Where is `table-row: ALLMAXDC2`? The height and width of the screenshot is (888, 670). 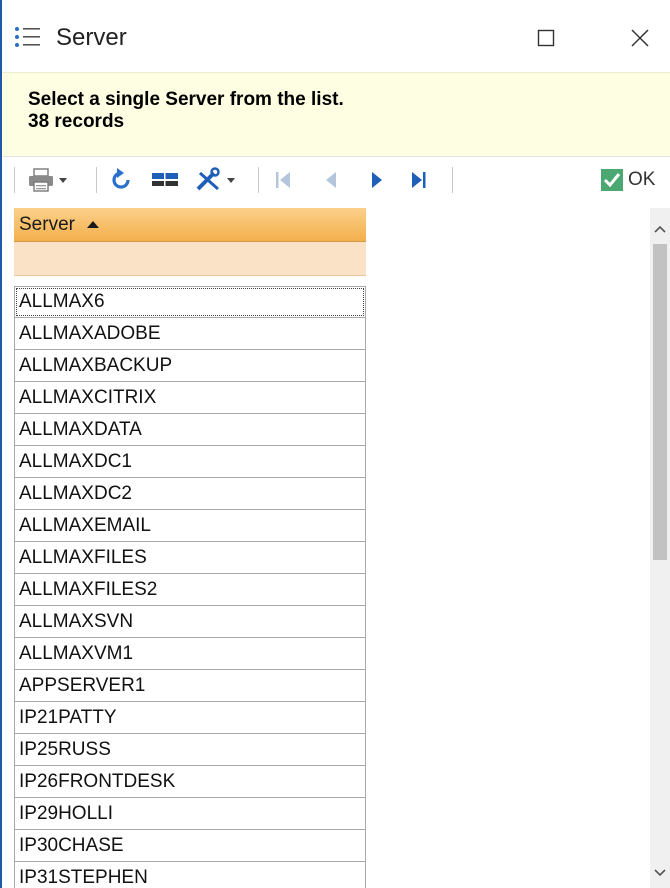 table-row: ALLMAXDC2 is located at coordinates (190, 494).